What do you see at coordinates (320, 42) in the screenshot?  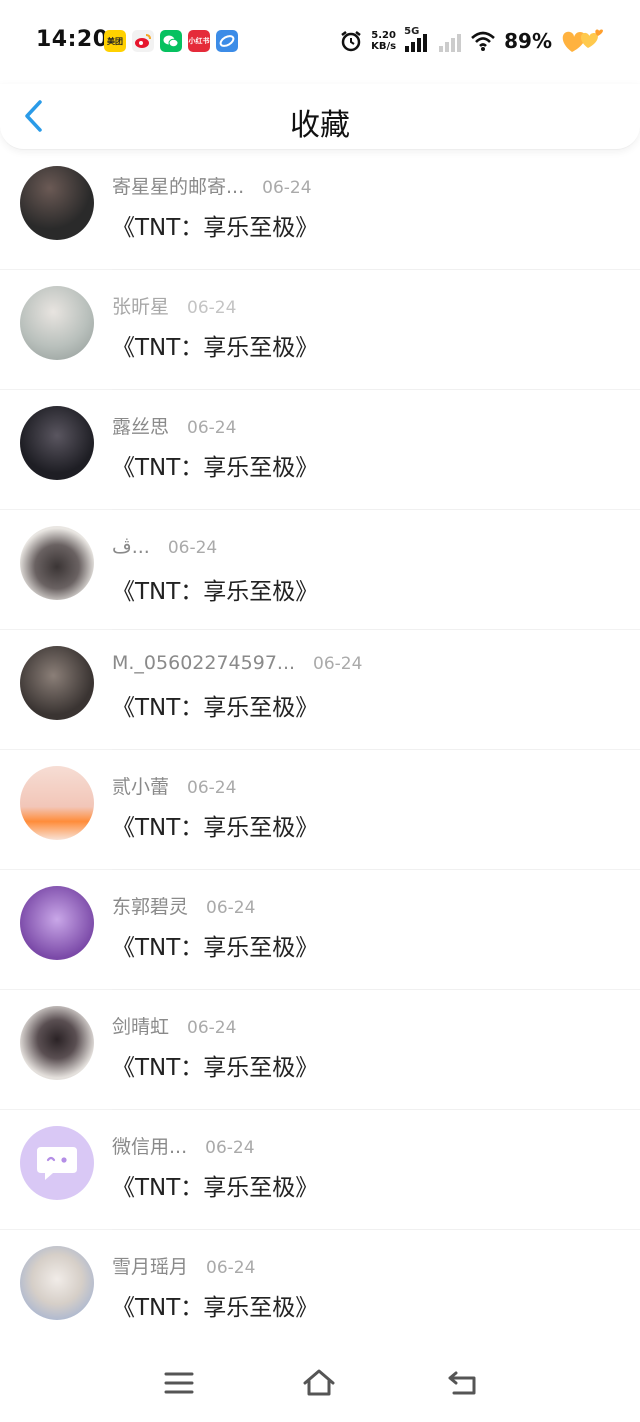 I see `status-bar: 14:20 美团 小红书 5.20 KB/s 5G 89%` at bounding box center [320, 42].